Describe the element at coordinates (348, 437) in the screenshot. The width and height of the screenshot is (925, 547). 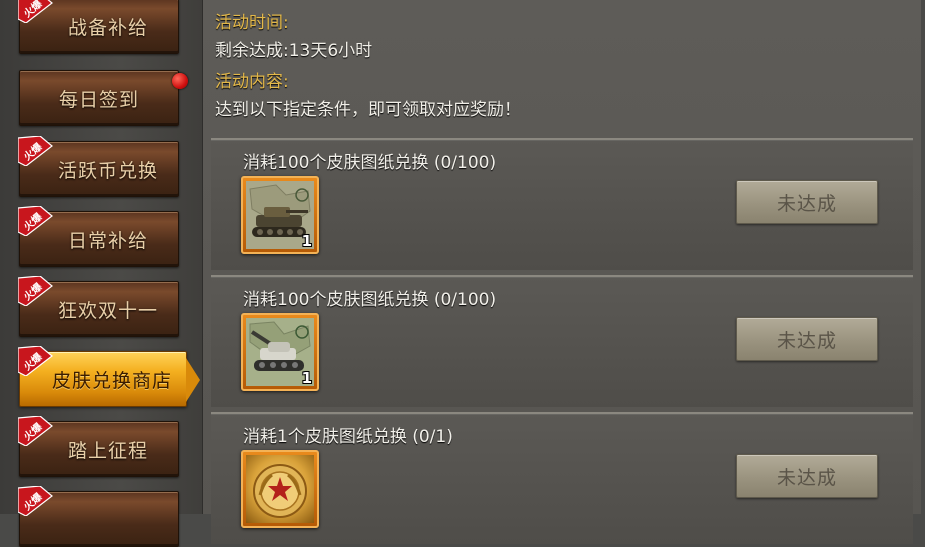
I see `task-title: 消耗1个皮肤图纸兑换 (0/1)` at that location.